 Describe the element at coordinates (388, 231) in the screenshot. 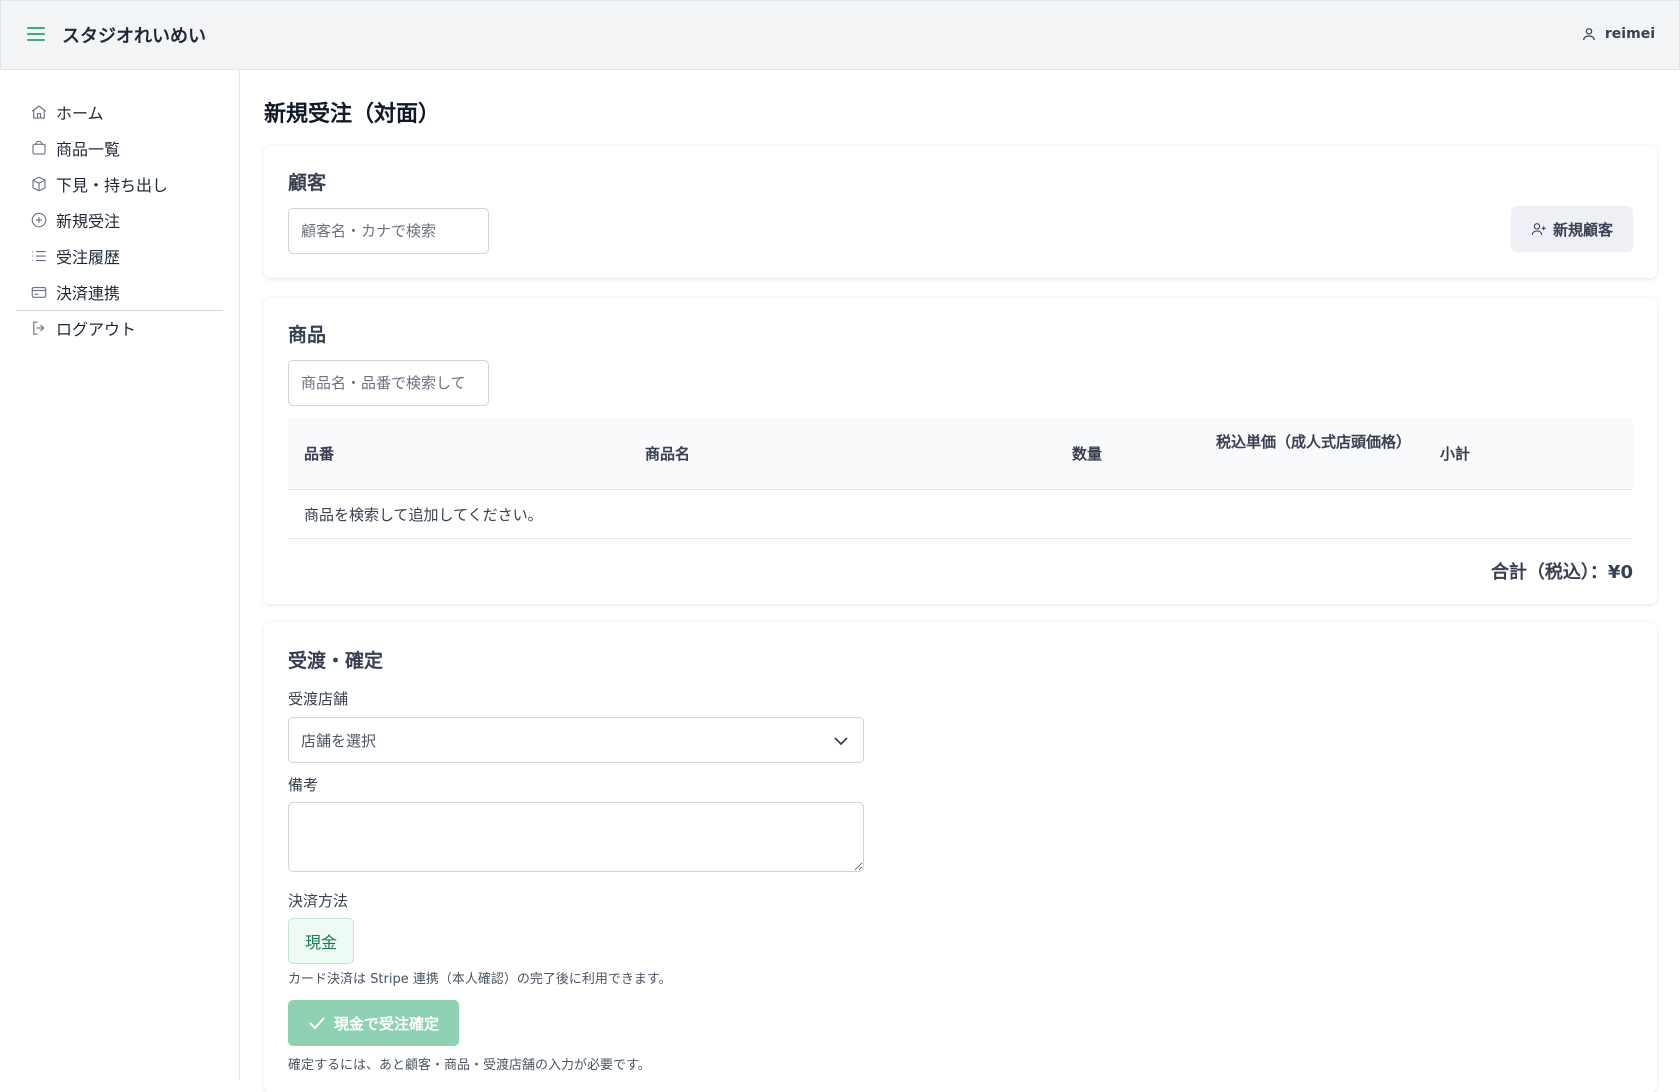

I see `customer-search-input` at that location.